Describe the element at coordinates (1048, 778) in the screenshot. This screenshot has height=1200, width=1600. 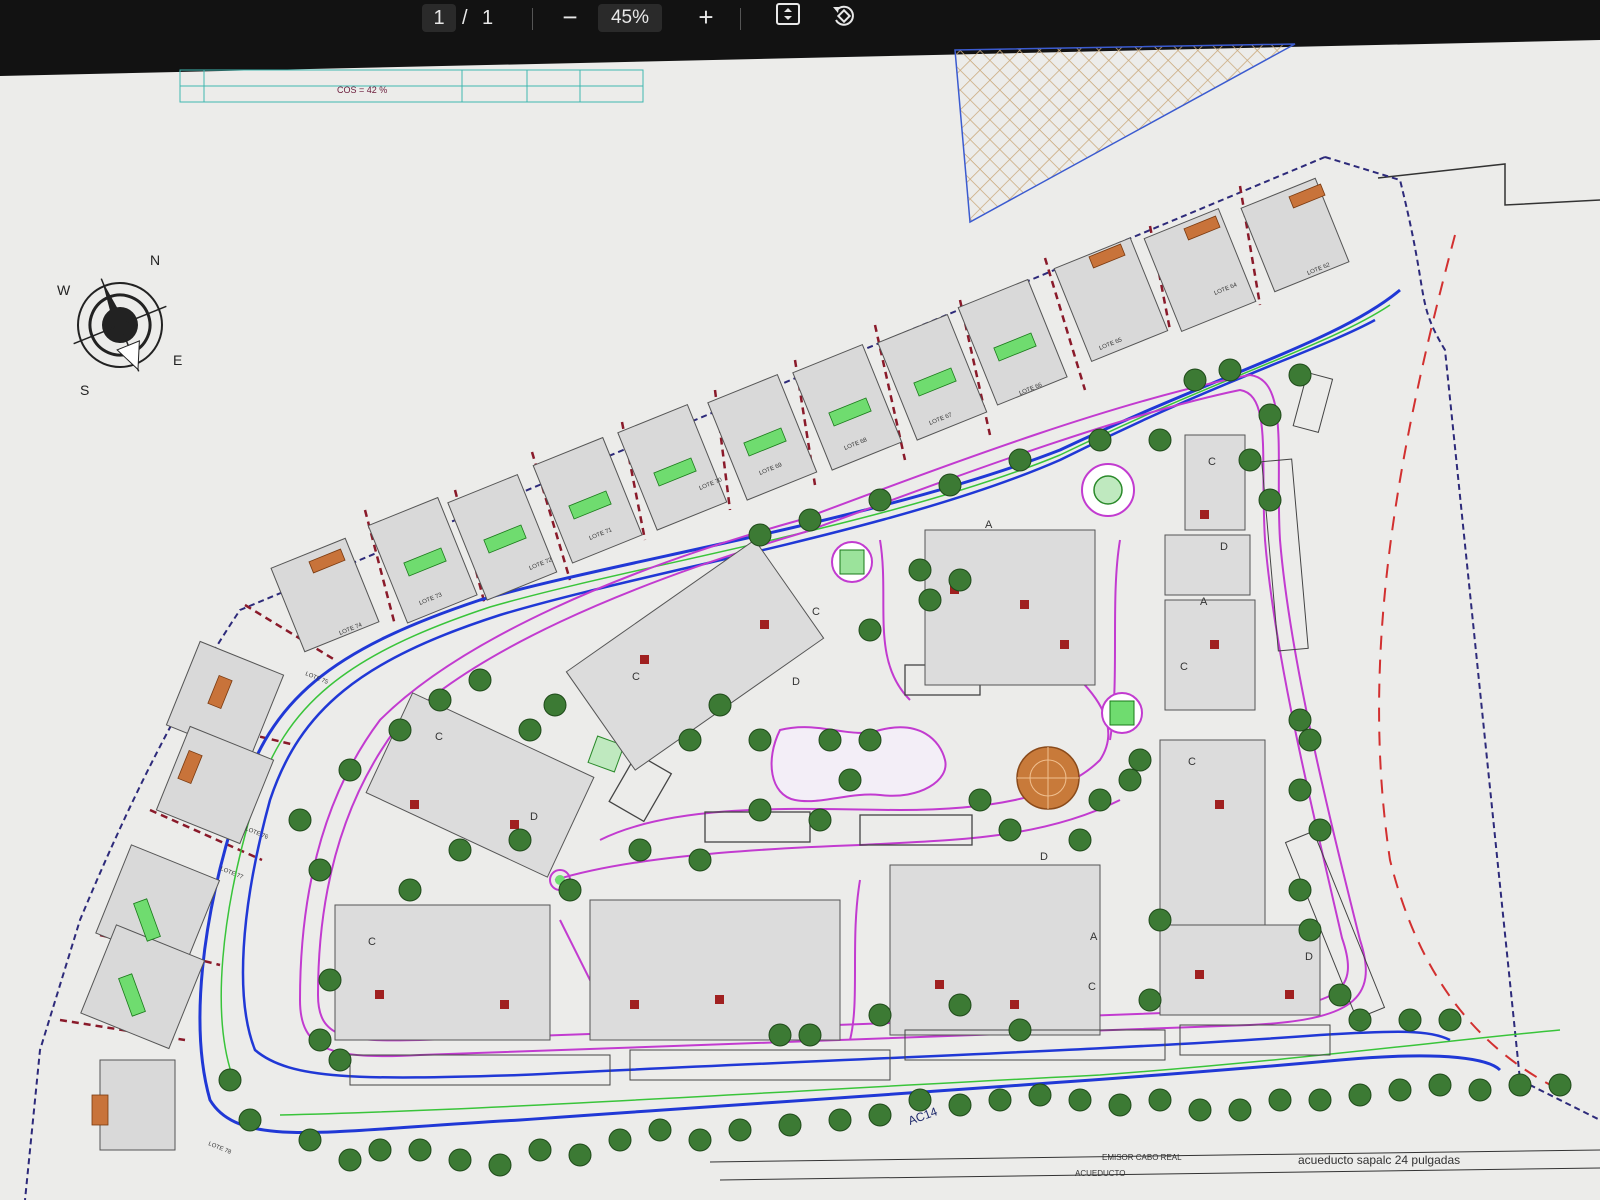
I see `central-plaza` at that location.